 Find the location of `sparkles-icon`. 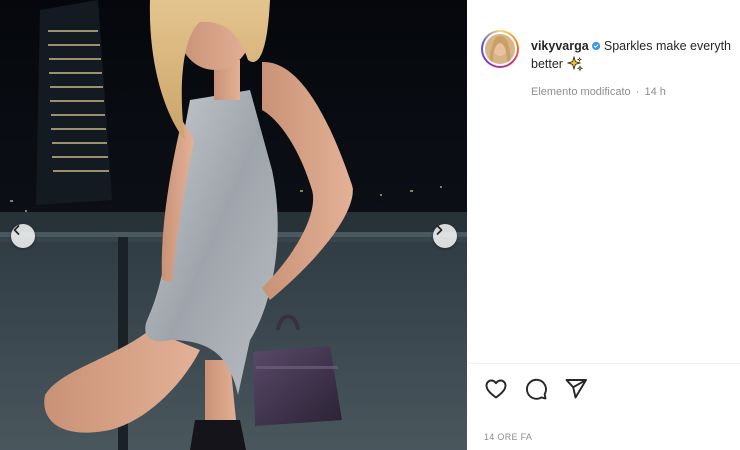

sparkles-icon is located at coordinates (574, 64).